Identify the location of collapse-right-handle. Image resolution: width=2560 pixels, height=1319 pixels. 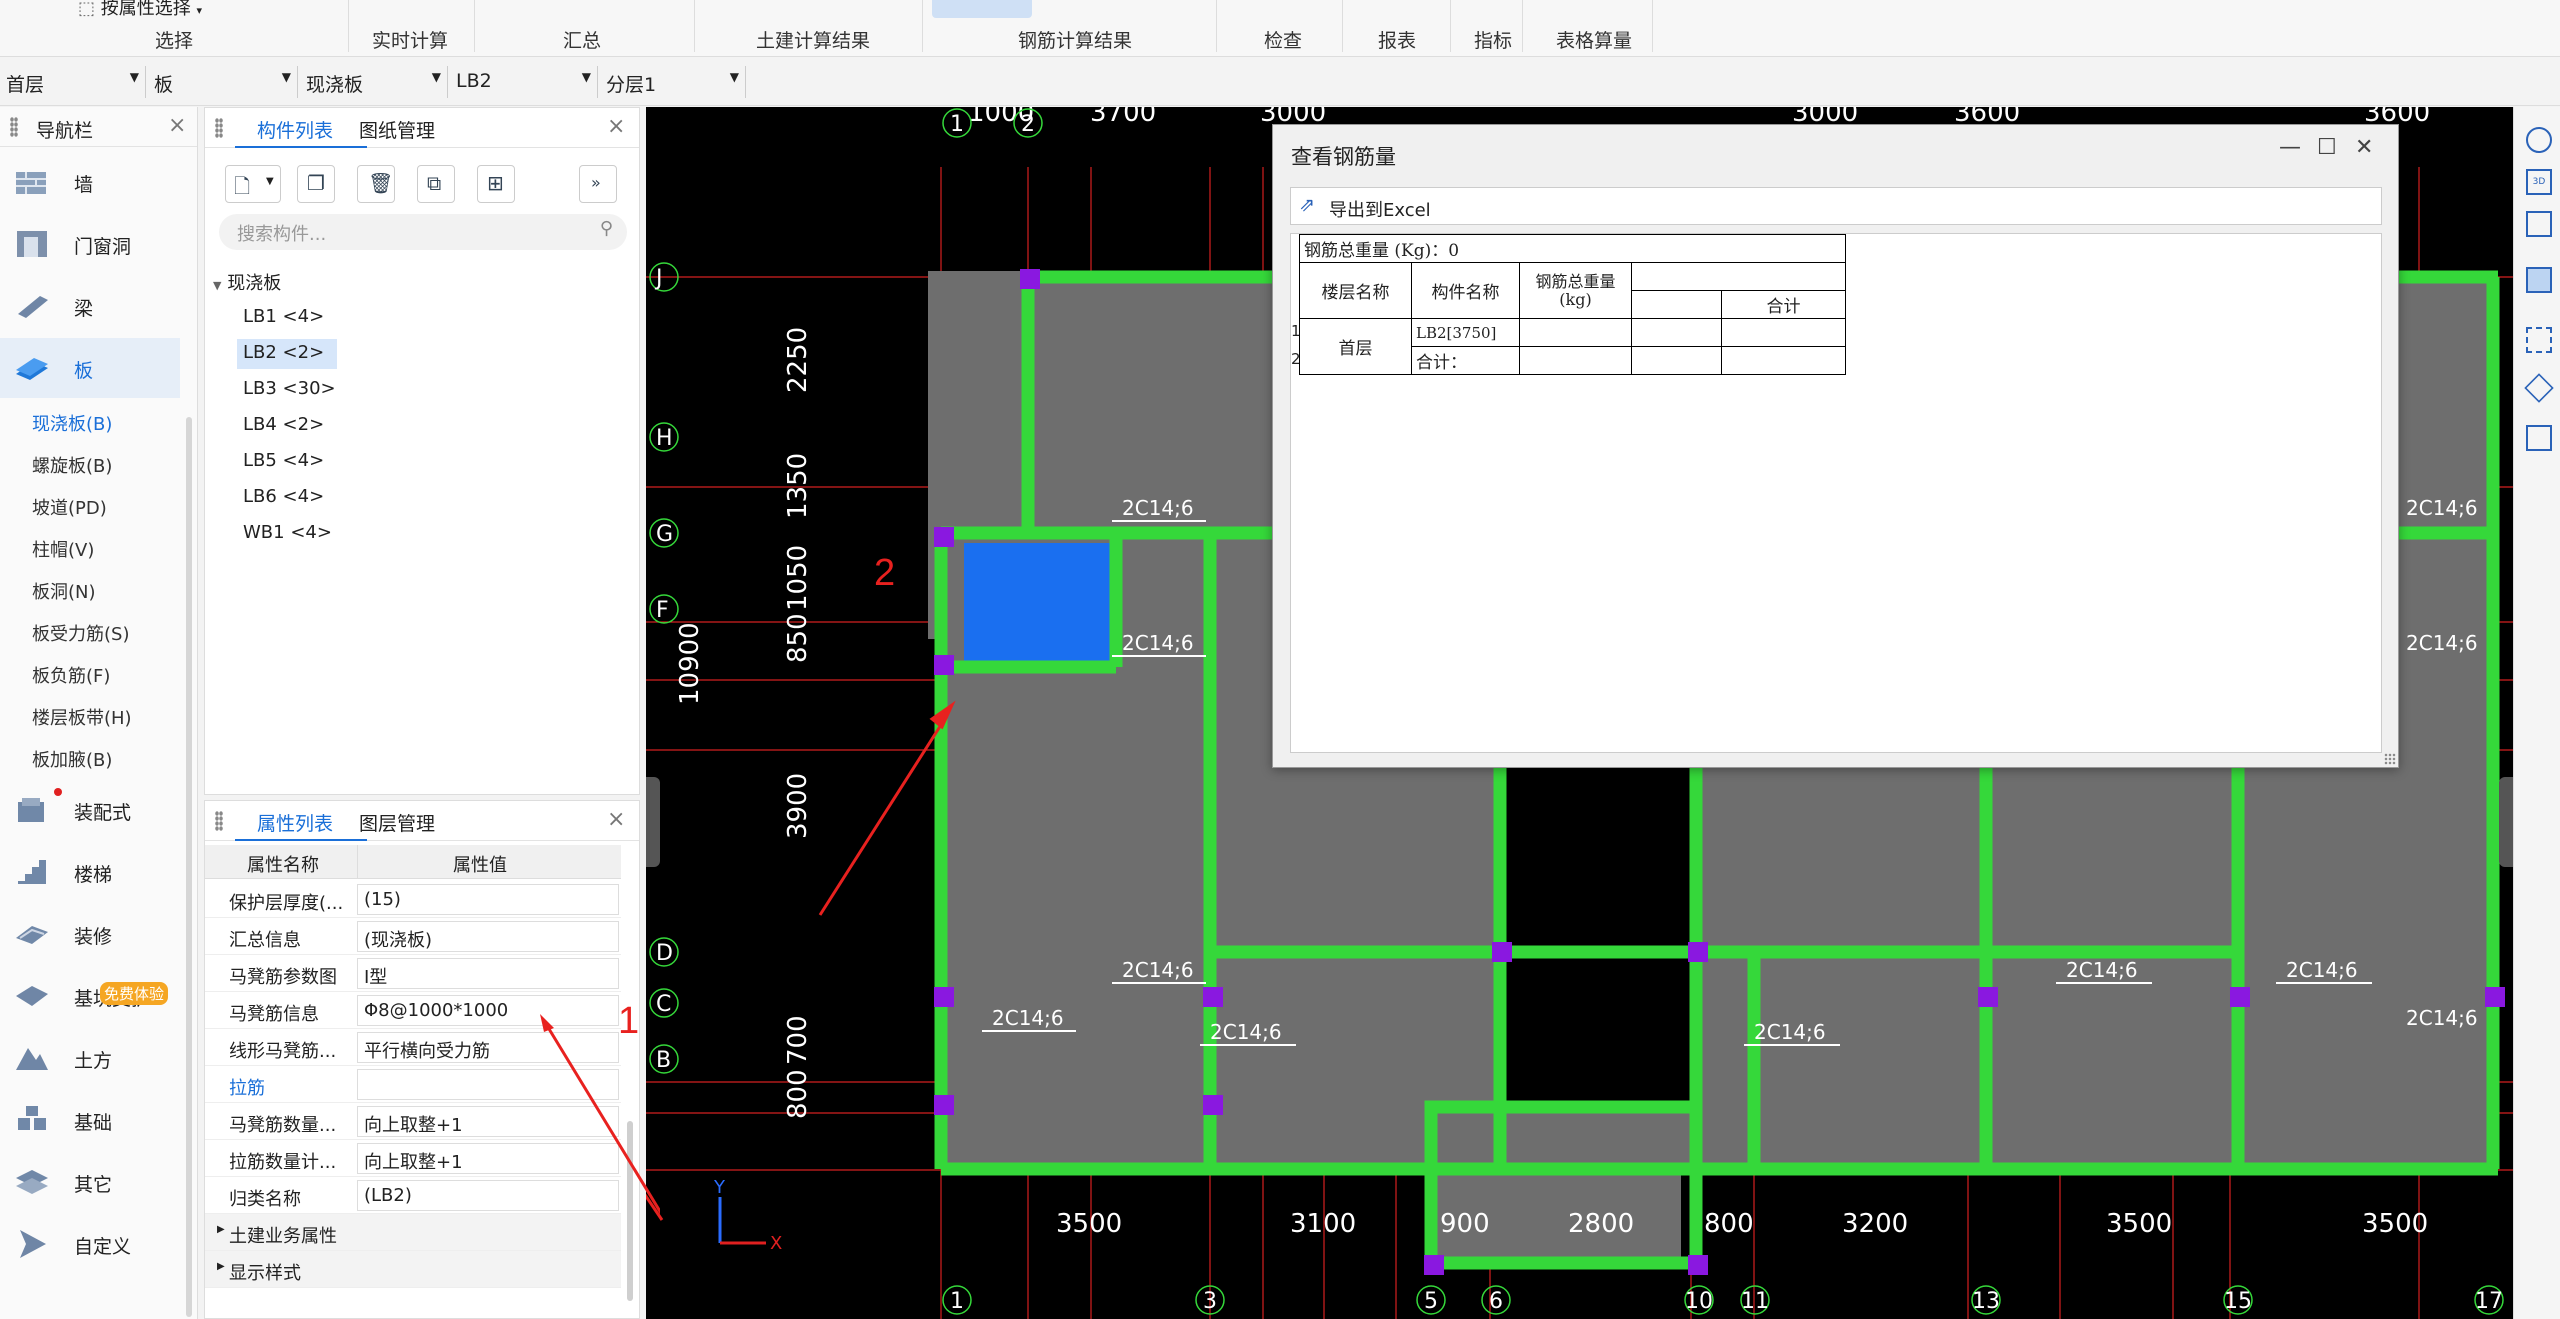
(2506, 822).